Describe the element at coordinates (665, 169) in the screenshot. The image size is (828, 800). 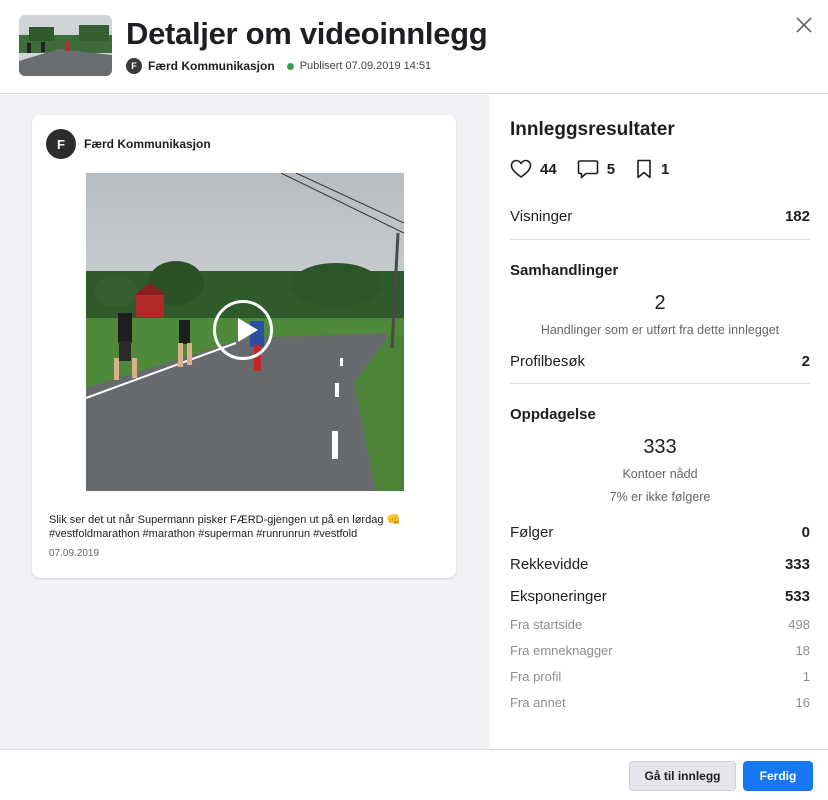
I see `saves-count: 1` at that location.